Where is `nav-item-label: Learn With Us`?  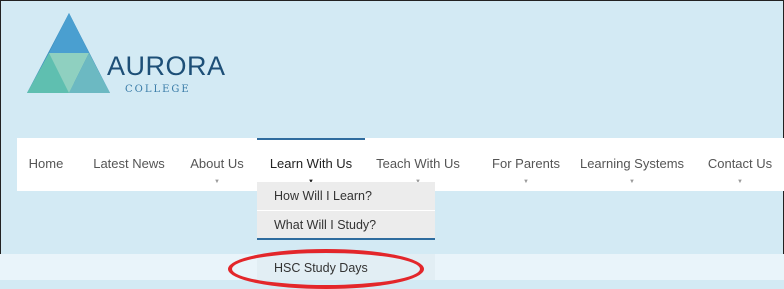 nav-item-label: Learn With Us is located at coordinates (311, 163).